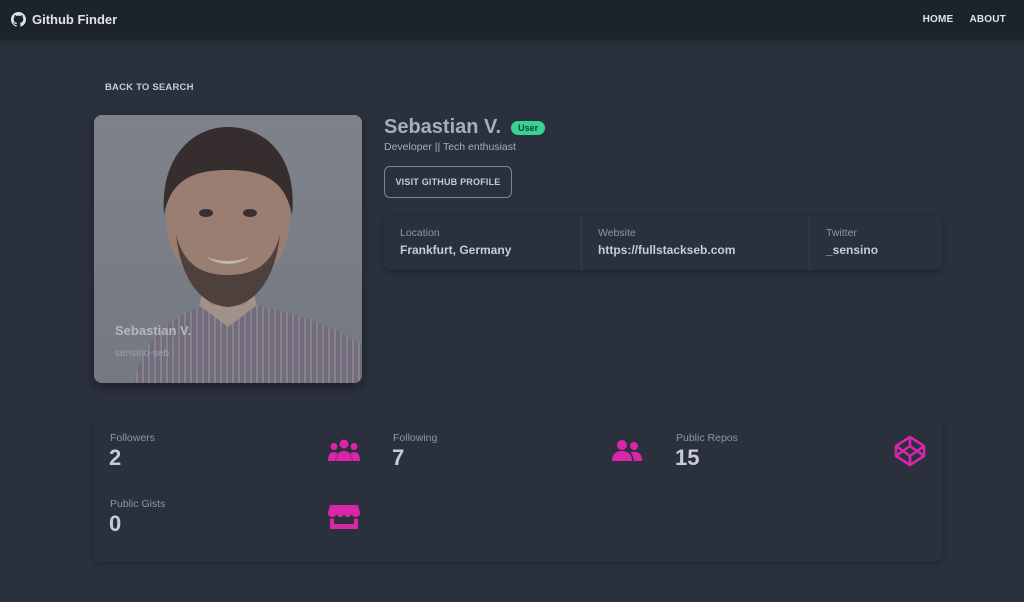  What do you see at coordinates (235, 513) in the screenshot?
I see `public-gists-stat: Public Gists 0` at bounding box center [235, 513].